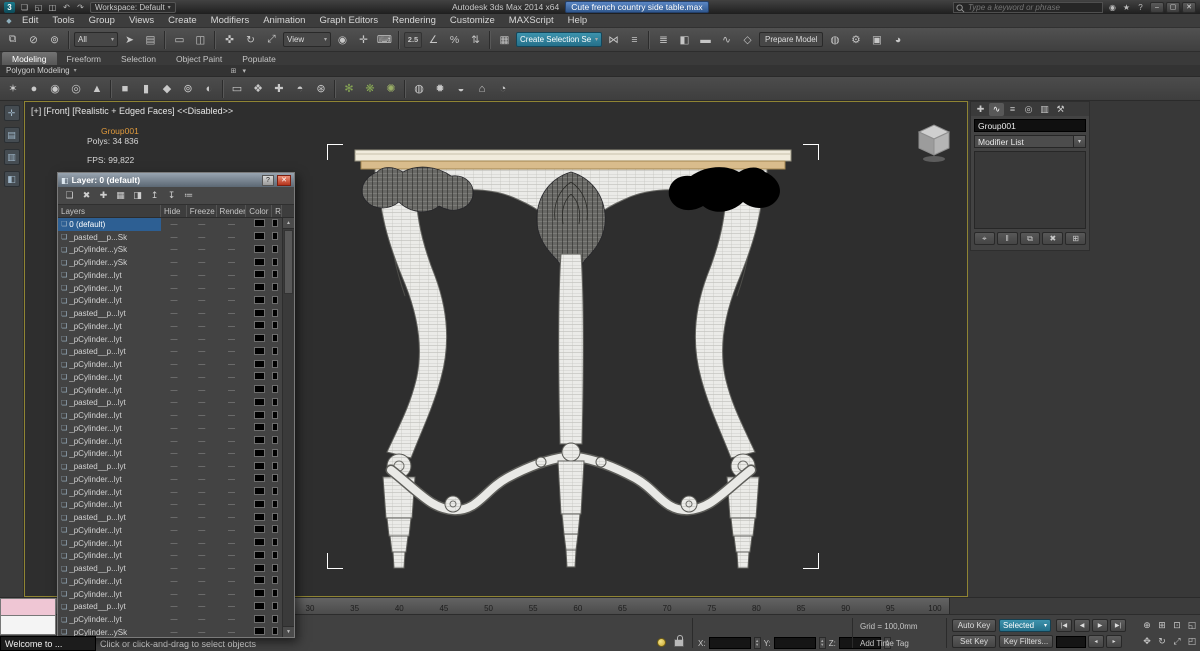  What do you see at coordinates (38, 7) in the screenshot?
I see `open-file-icon: ◱` at bounding box center [38, 7].